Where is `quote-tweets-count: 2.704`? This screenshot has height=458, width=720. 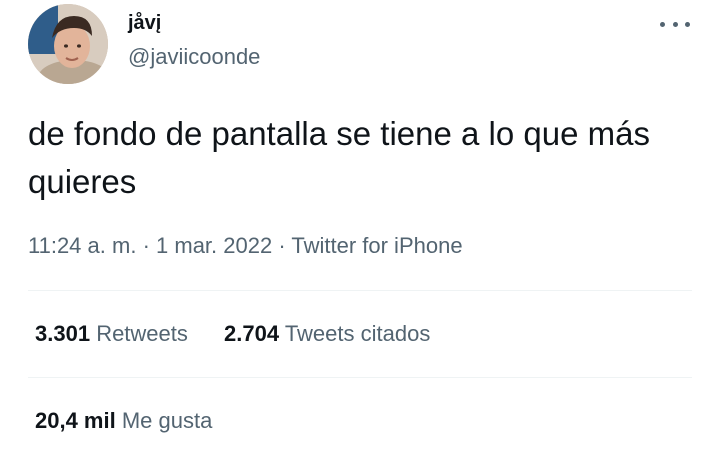 quote-tweets-count: 2.704 is located at coordinates (252, 333).